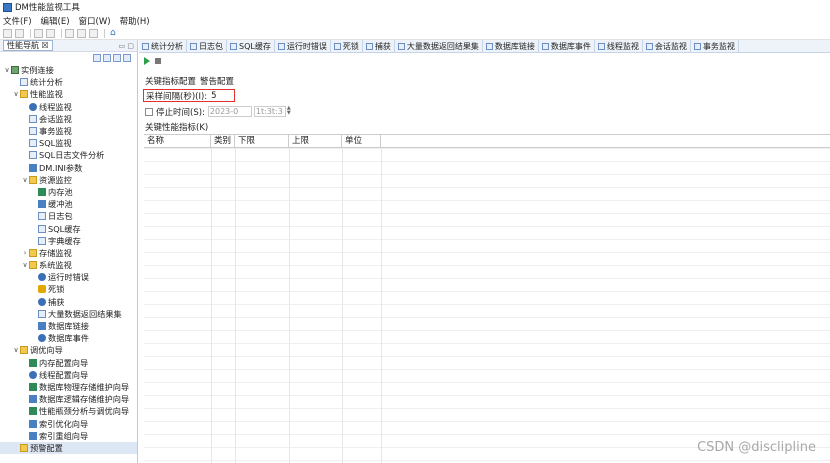  Describe the element at coordinates (715, 46) in the screenshot. I see `editor-tab: 事务监视` at that location.